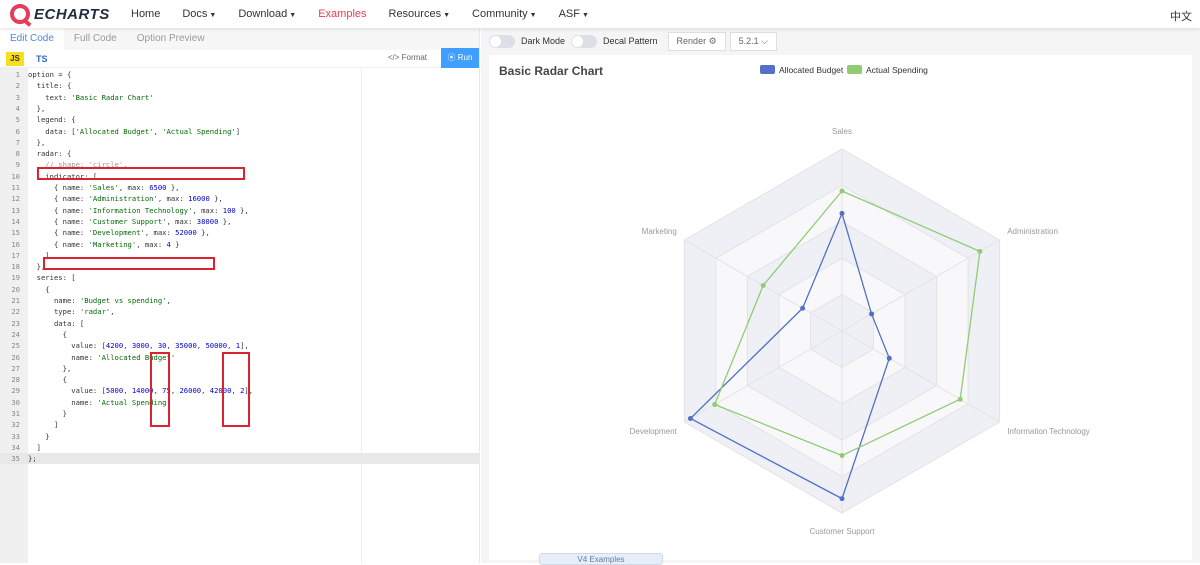  What do you see at coordinates (240, 153) in the screenshot?
I see `code-line: 8 radar: {` at bounding box center [240, 153].